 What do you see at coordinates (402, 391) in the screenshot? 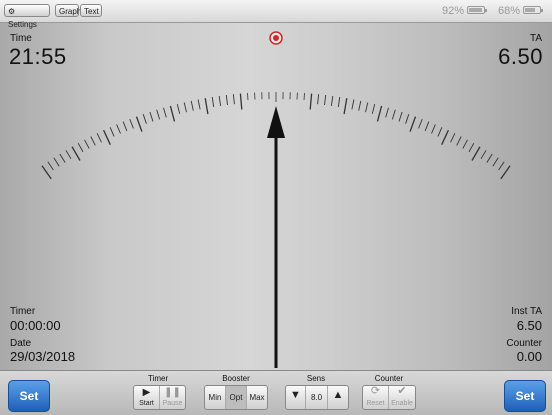
I see `check-icon: ✔` at bounding box center [402, 391].